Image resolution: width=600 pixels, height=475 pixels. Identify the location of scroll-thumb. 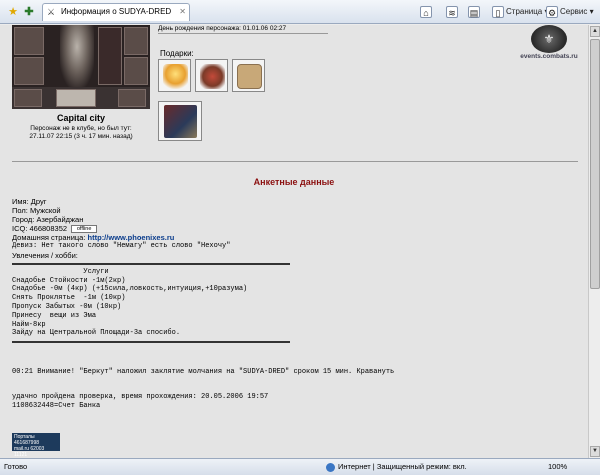
(595, 164).